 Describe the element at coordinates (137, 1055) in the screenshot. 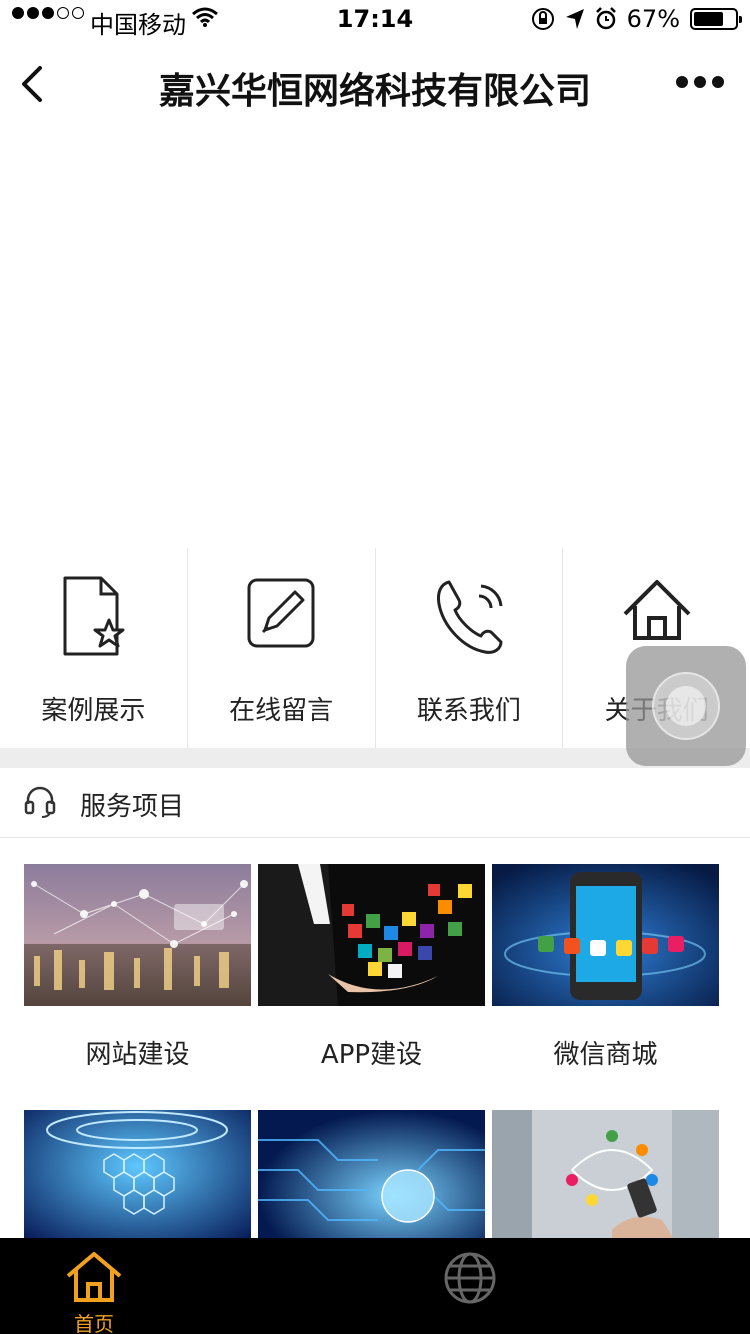

I see `service-label: 网站建设` at that location.